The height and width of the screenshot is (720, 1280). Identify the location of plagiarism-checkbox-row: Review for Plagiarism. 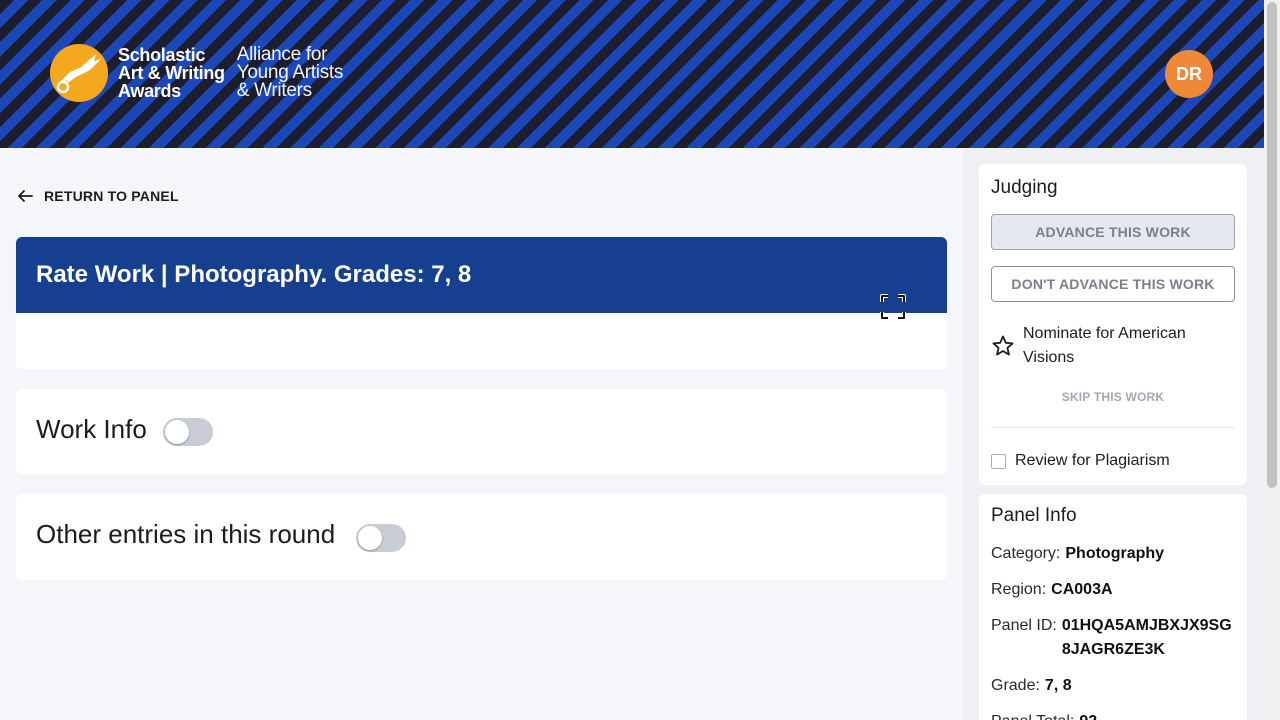
(1080, 461).